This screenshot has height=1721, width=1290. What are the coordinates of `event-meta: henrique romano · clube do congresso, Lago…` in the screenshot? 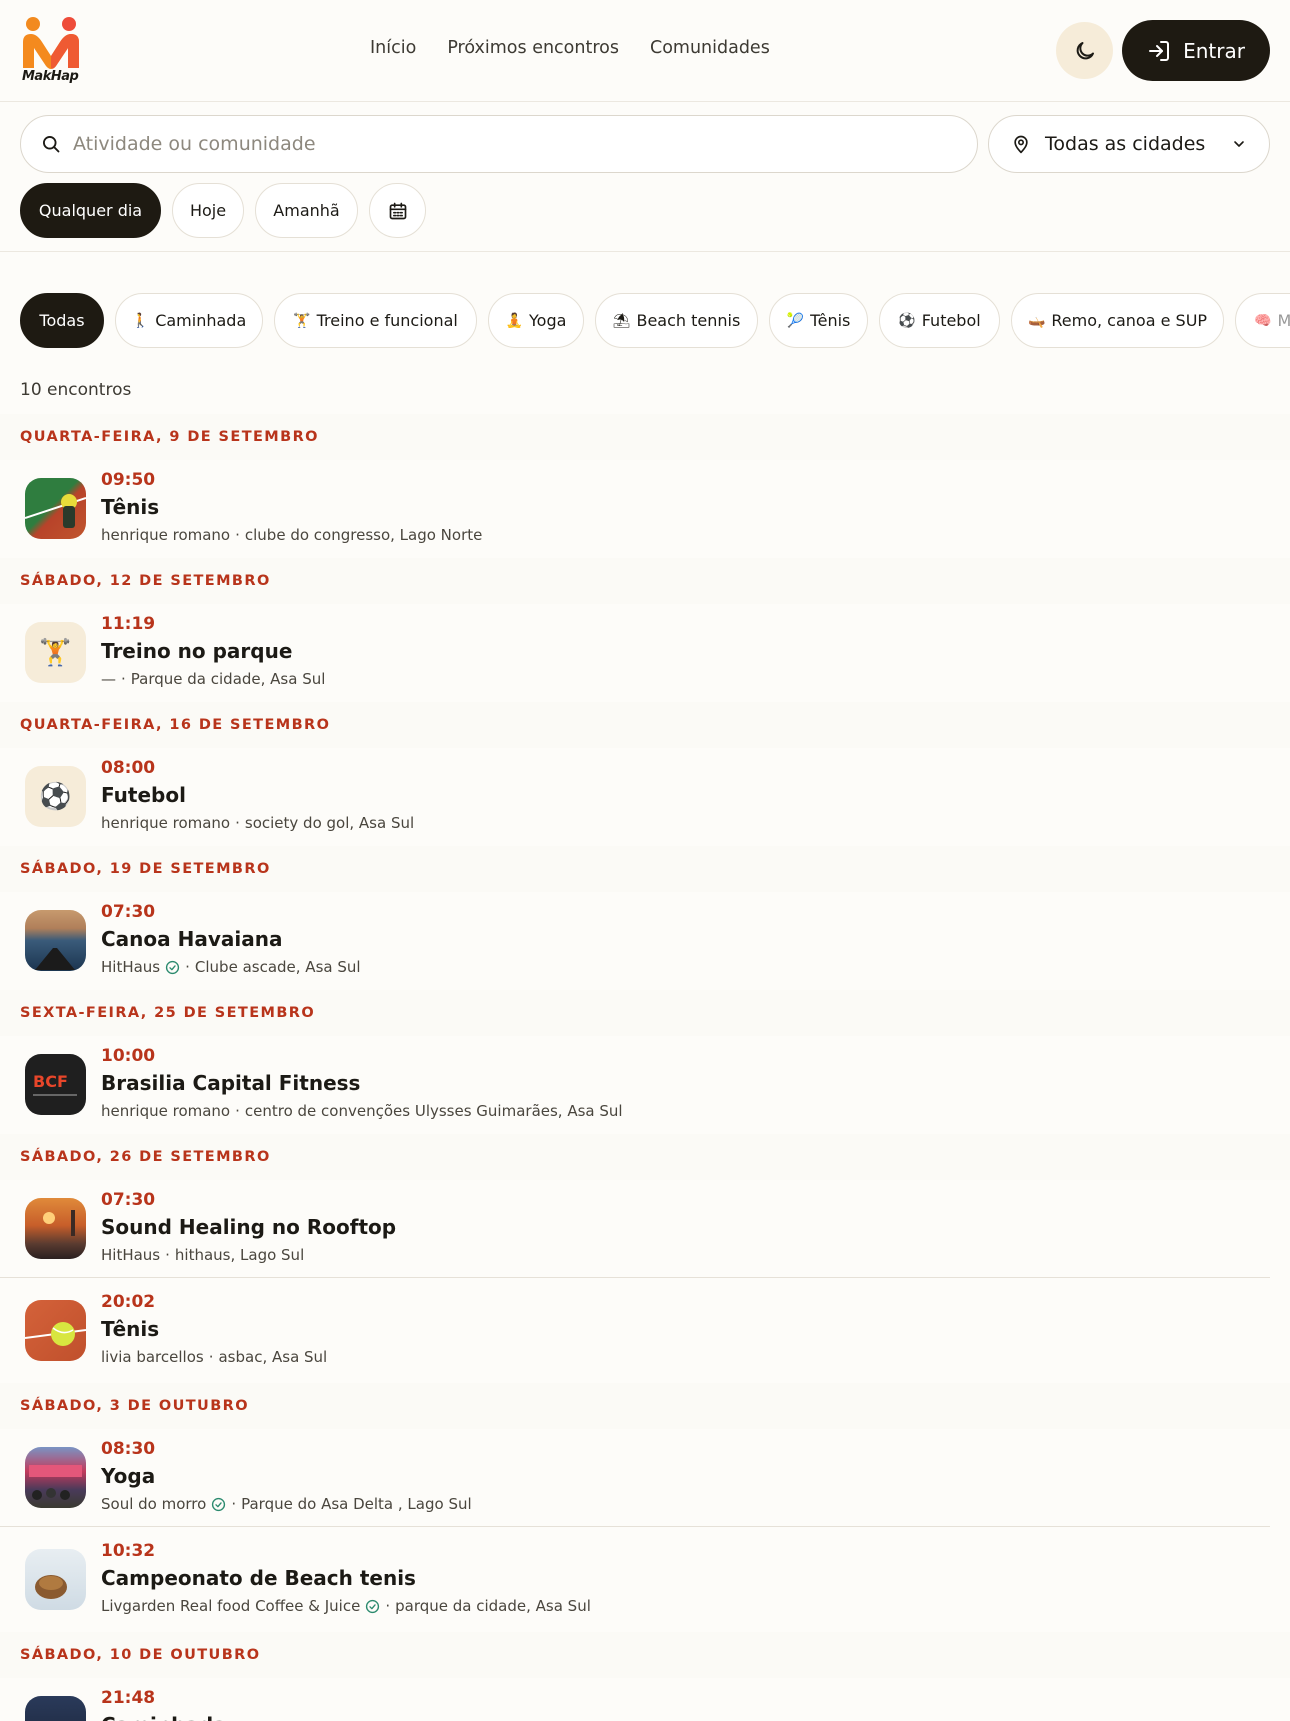 It's located at (291, 535).